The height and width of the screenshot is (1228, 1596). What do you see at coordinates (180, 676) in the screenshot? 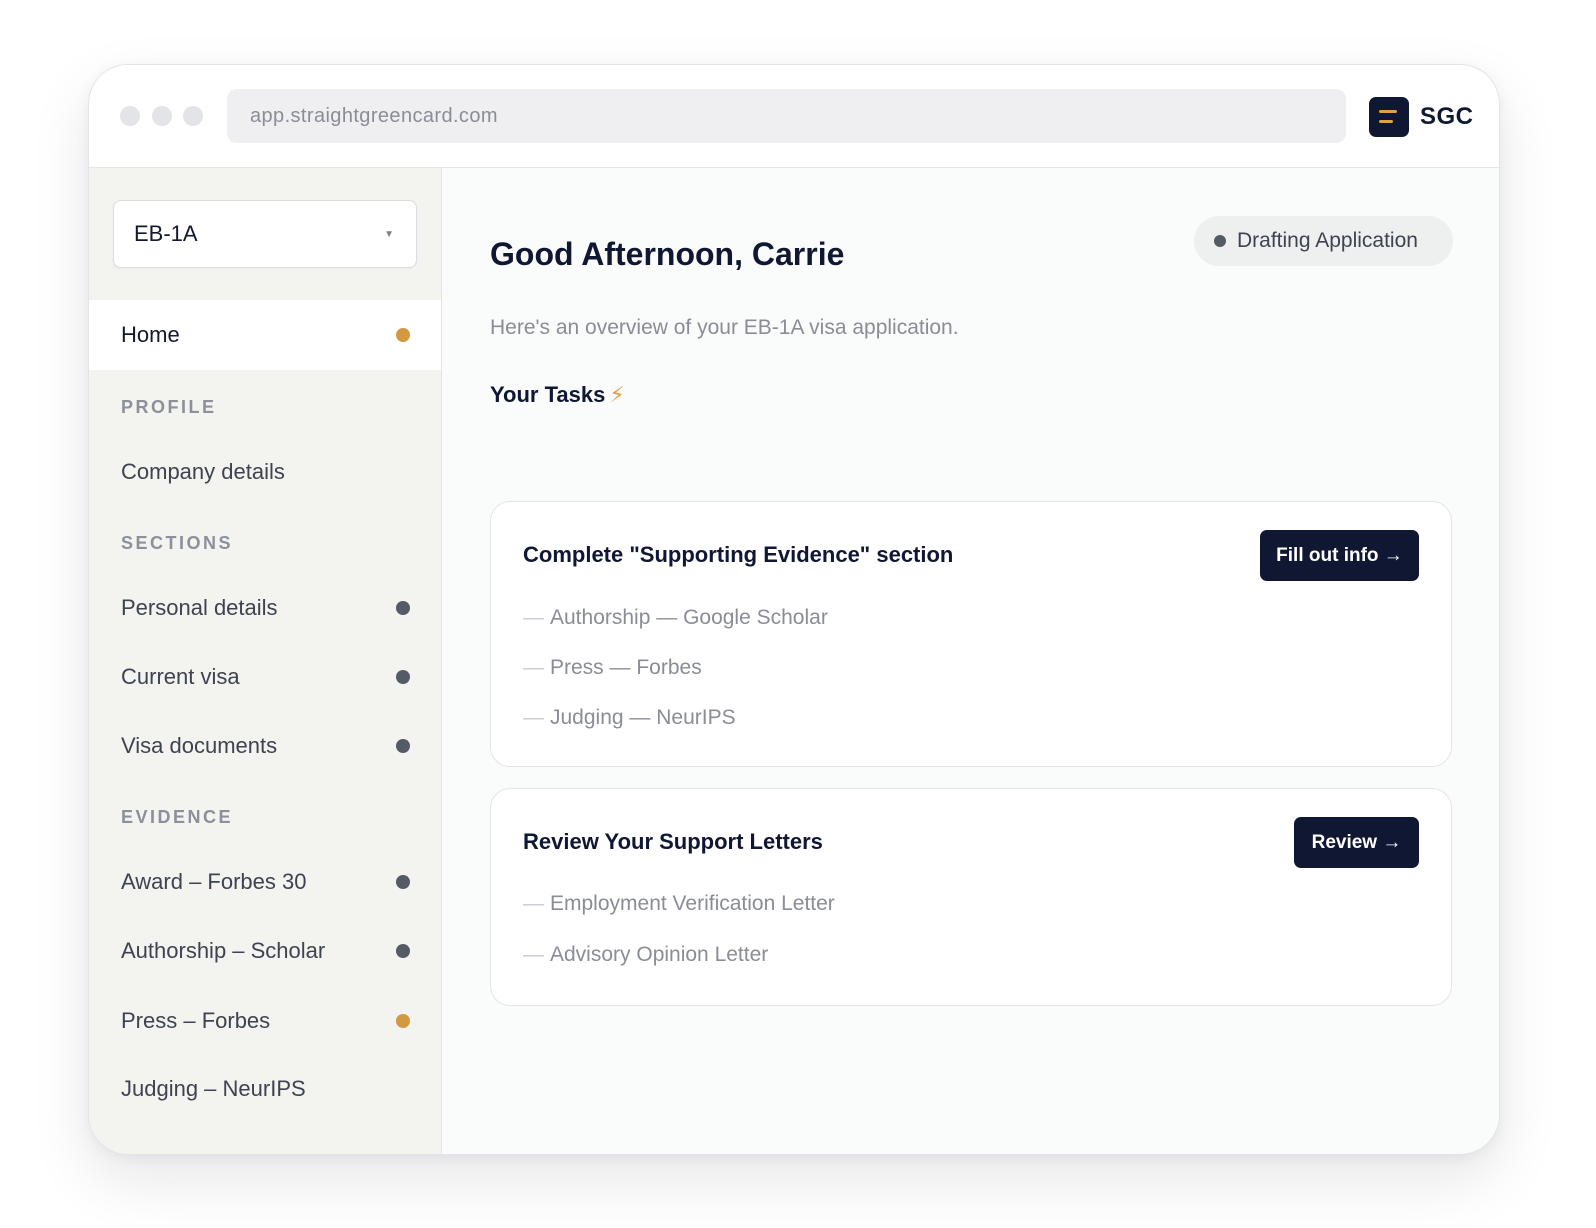
I see `sidebar-item-label: Current visa` at bounding box center [180, 676].